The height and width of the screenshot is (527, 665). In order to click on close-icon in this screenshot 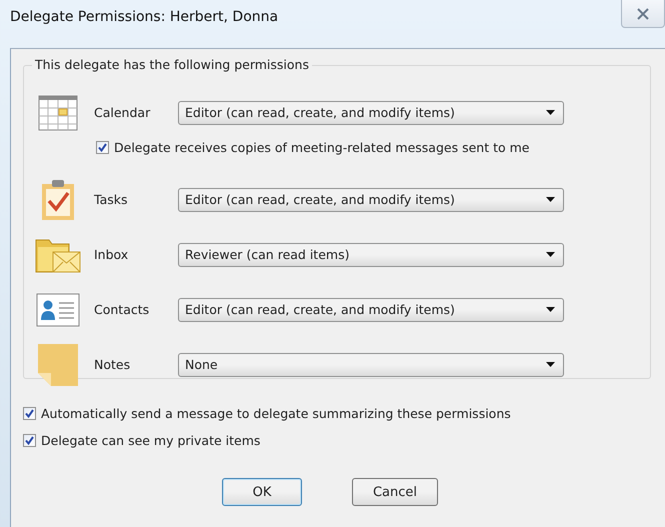, I will do `click(643, 14)`.